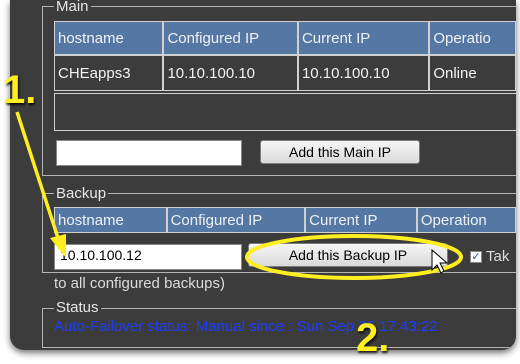 Image resolution: width=520 pixels, height=364 pixels. I want to click on step-1-callout: 1., so click(20, 90).